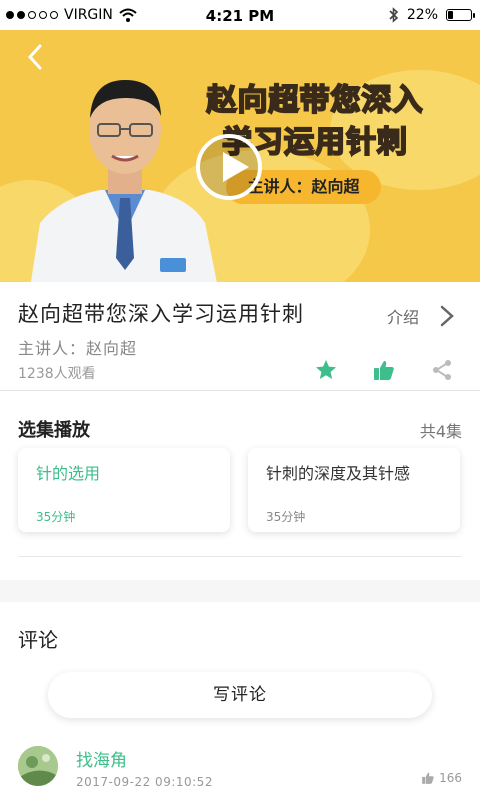  What do you see at coordinates (422, 15) in the screenshot?
I see `battery-percent: 22%` at bounding box center [422, 15].